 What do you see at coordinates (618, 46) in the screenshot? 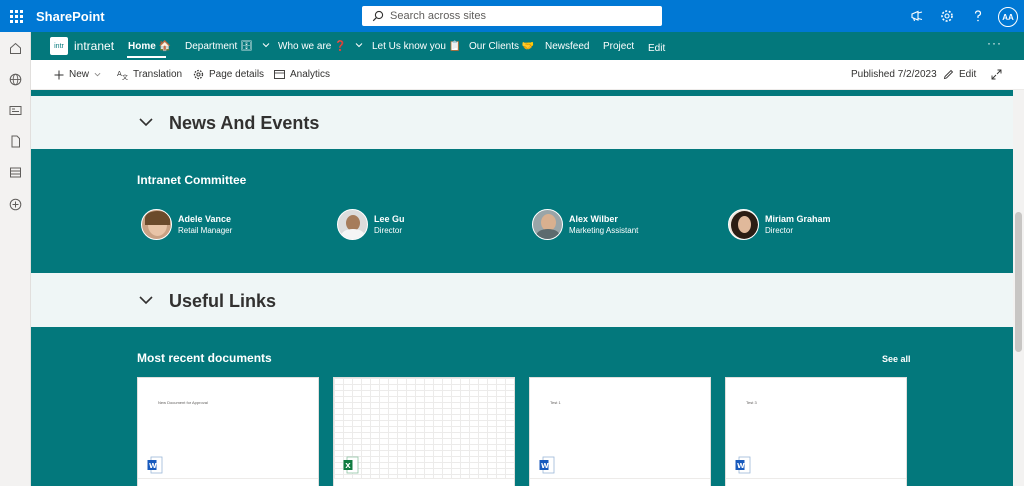
I see `nav-item-project: Project` at bounding box center [618, 46].